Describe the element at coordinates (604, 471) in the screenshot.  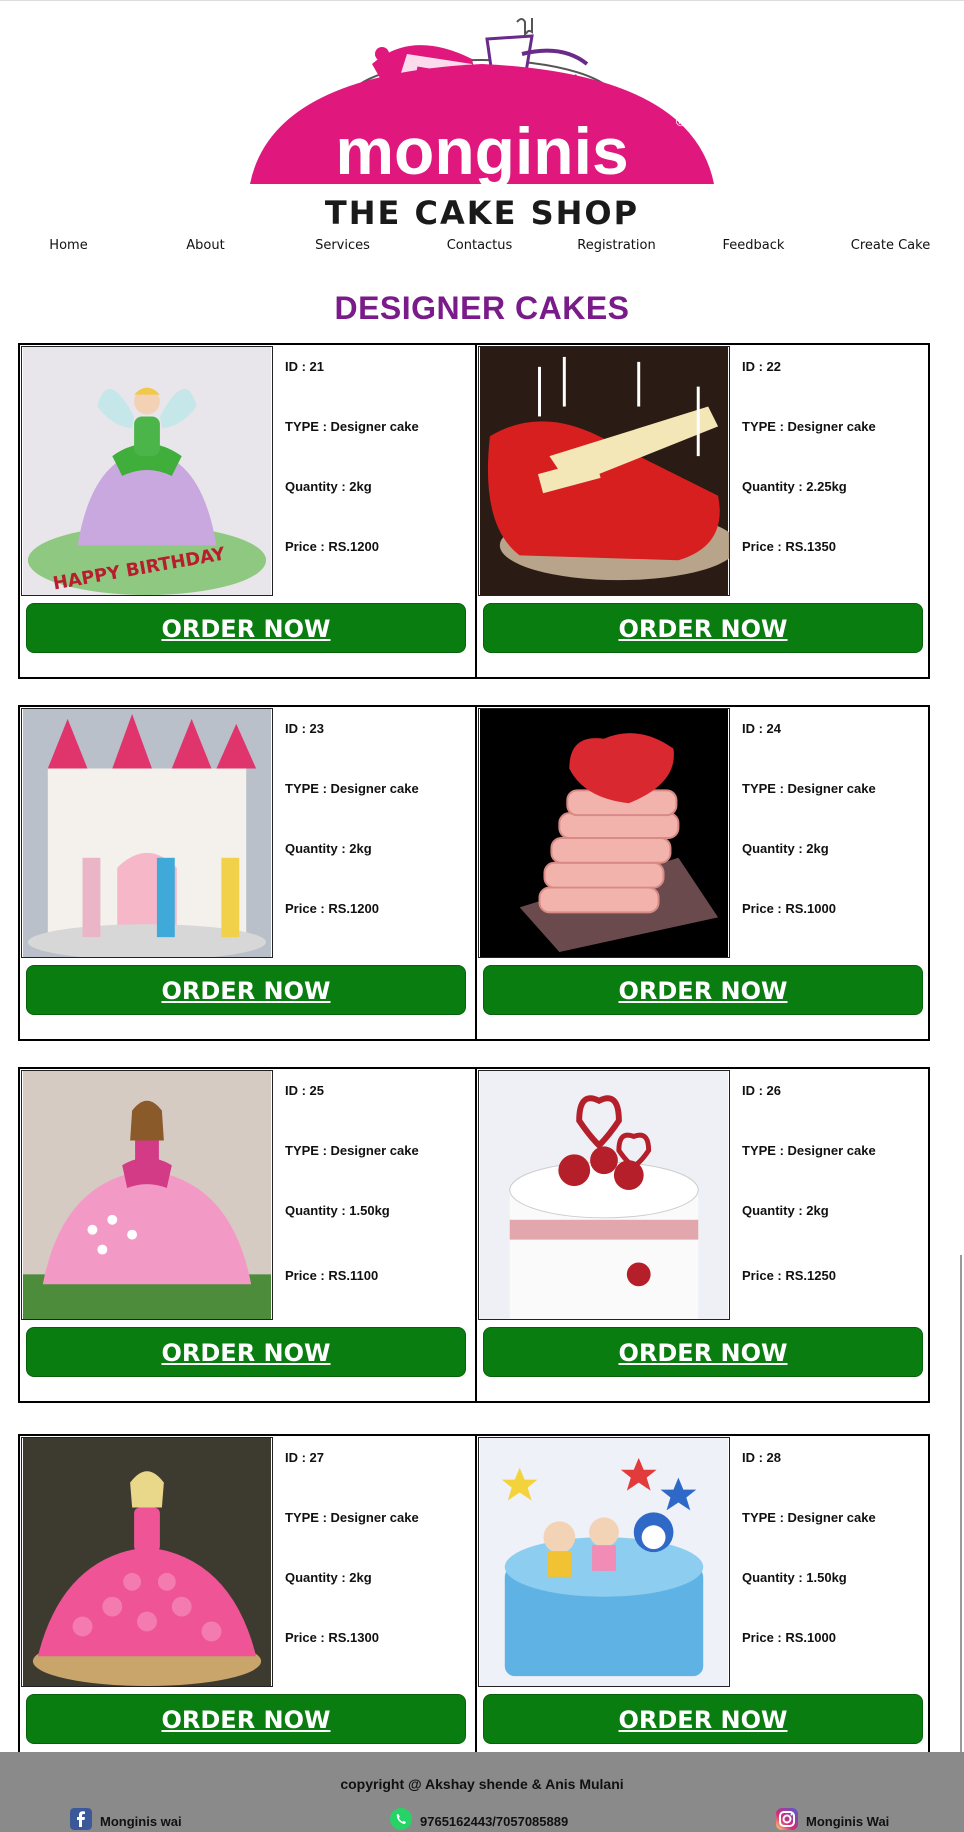
I see `guitar-cake-image` at that location.